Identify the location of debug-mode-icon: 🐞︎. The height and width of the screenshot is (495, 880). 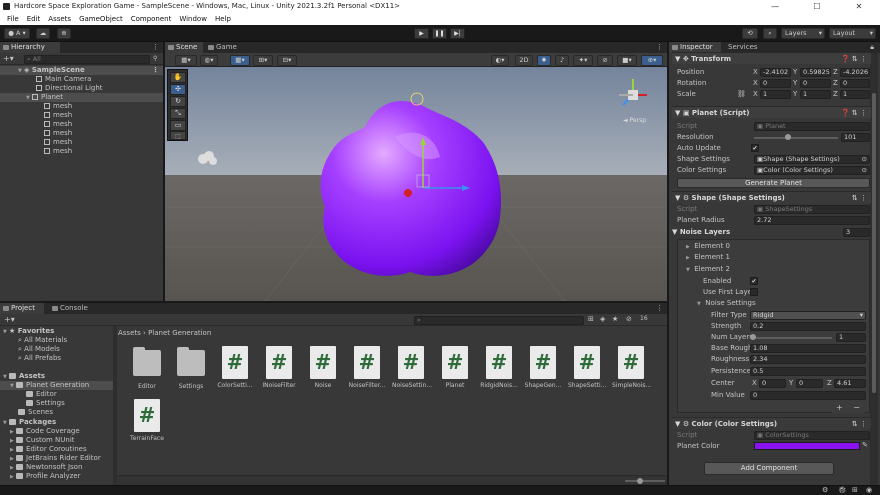
(842, 490).